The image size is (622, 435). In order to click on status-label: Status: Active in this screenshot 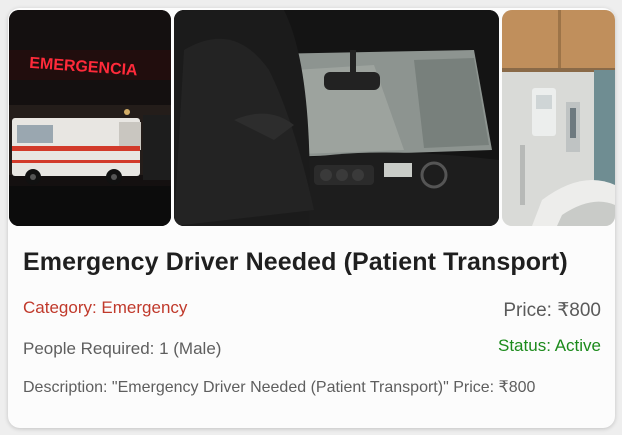, I will do `click(549, 345)`.